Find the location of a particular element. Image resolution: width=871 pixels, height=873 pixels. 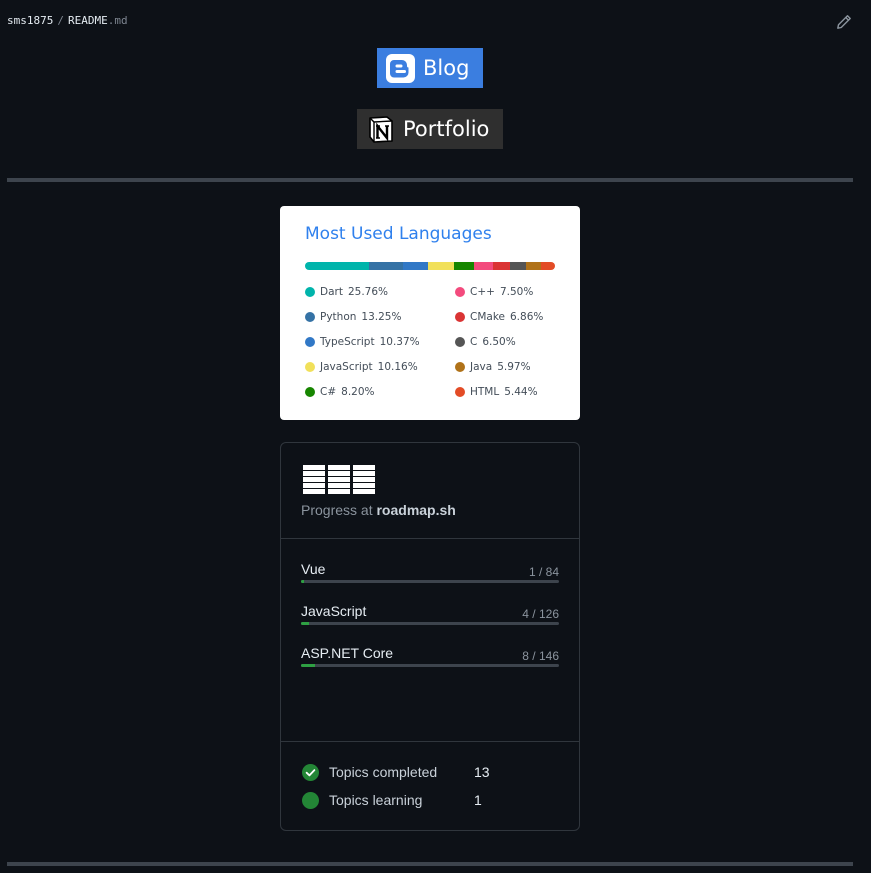

language-percent: 6.86% is located at coordinates (527, 317).